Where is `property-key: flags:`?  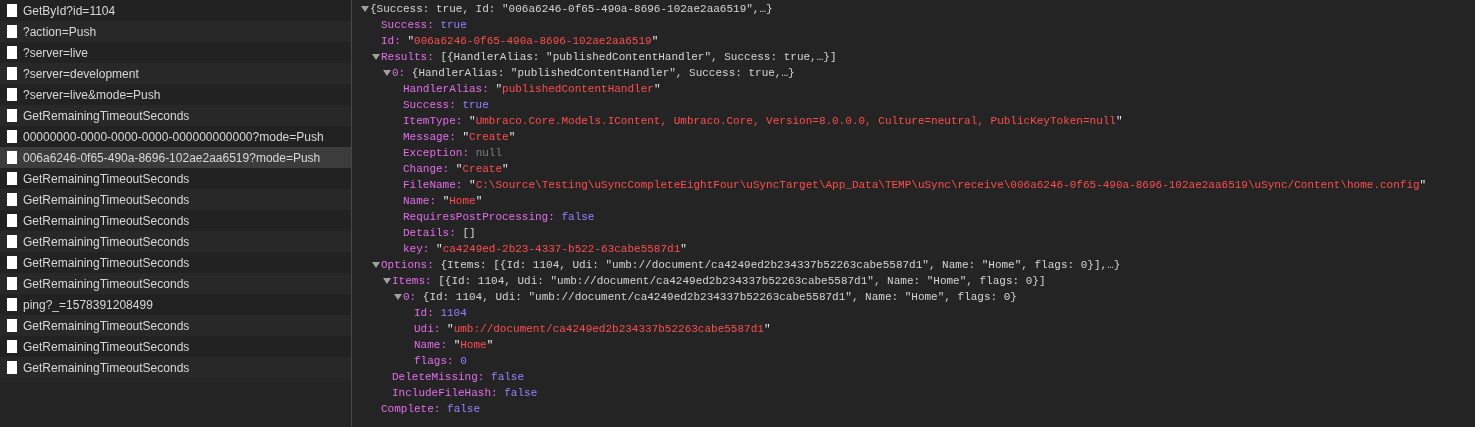
property-key: flags: is located at coordinates (437, 361).